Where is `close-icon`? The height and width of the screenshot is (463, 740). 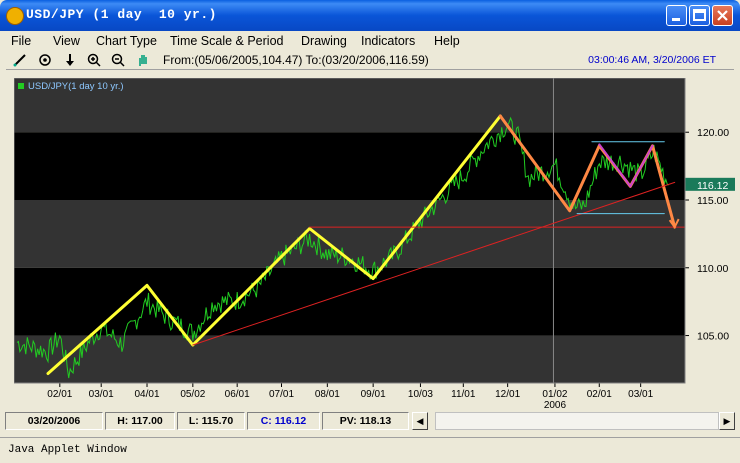
close-icon is located at coordinates (722, 15).